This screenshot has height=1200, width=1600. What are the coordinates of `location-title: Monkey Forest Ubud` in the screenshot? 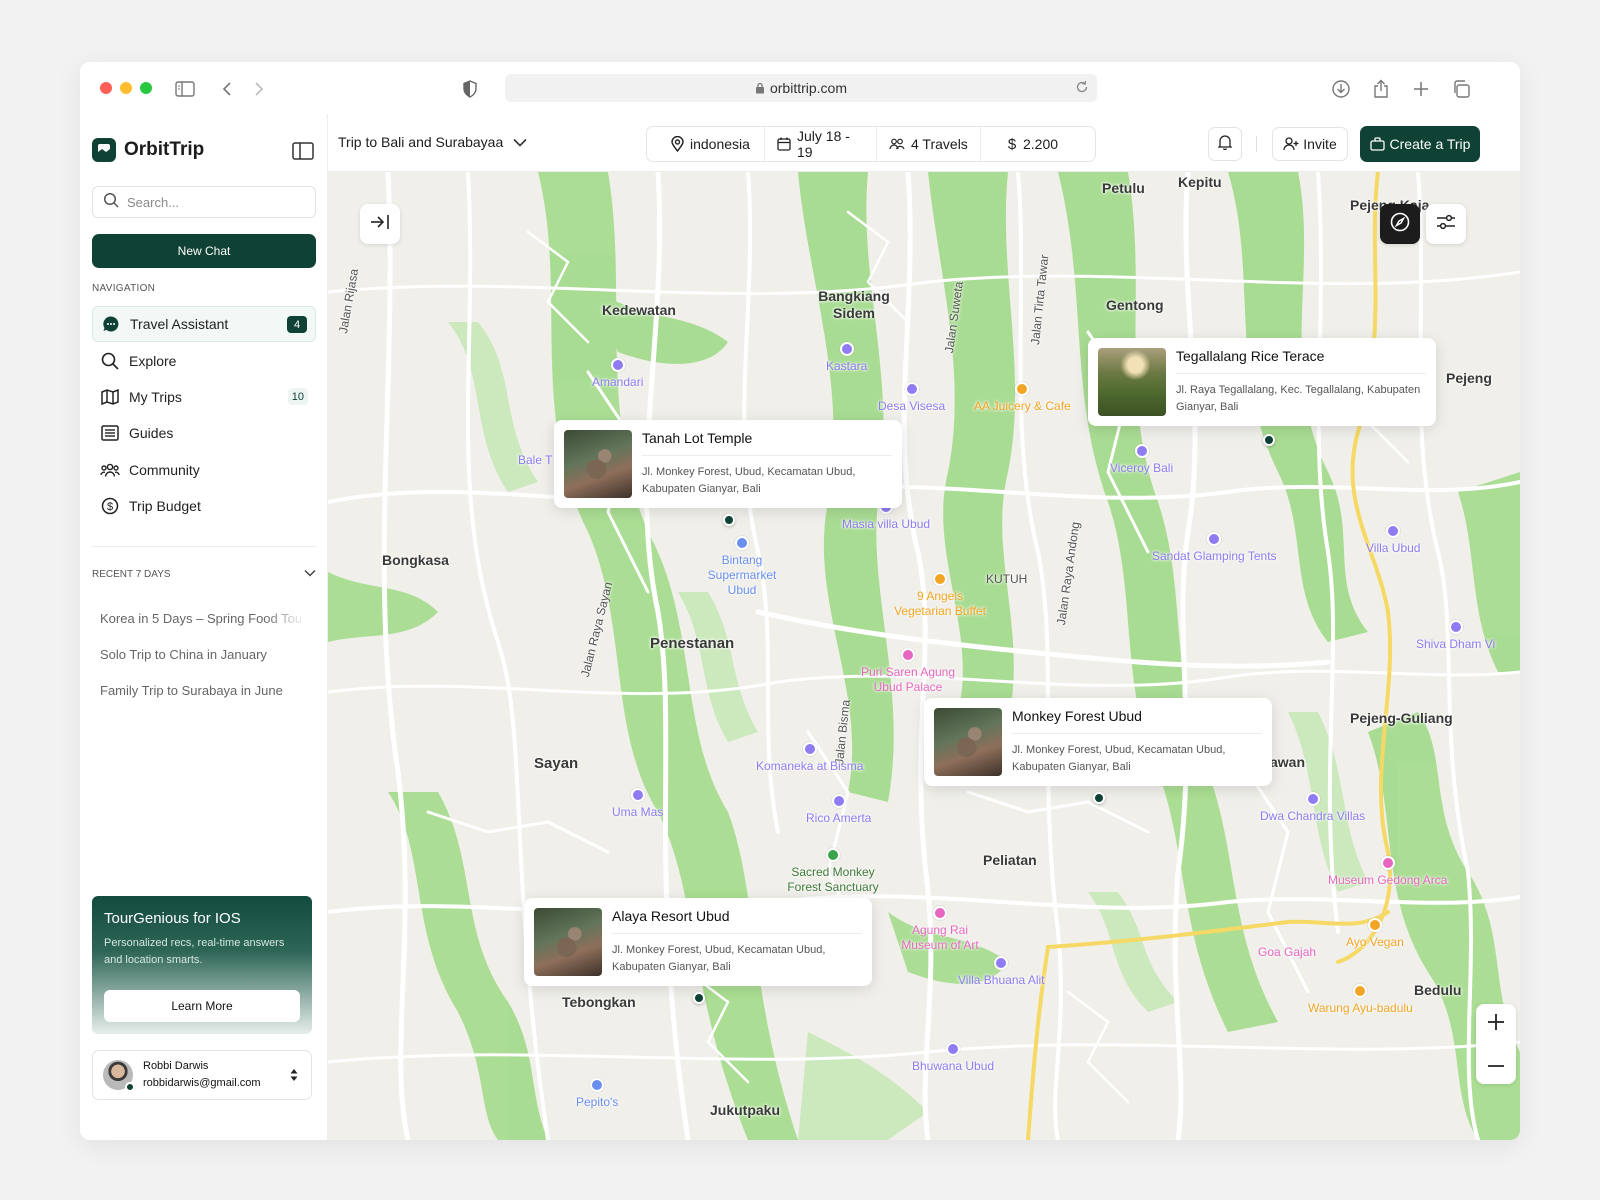 It's located at (1137, 721).